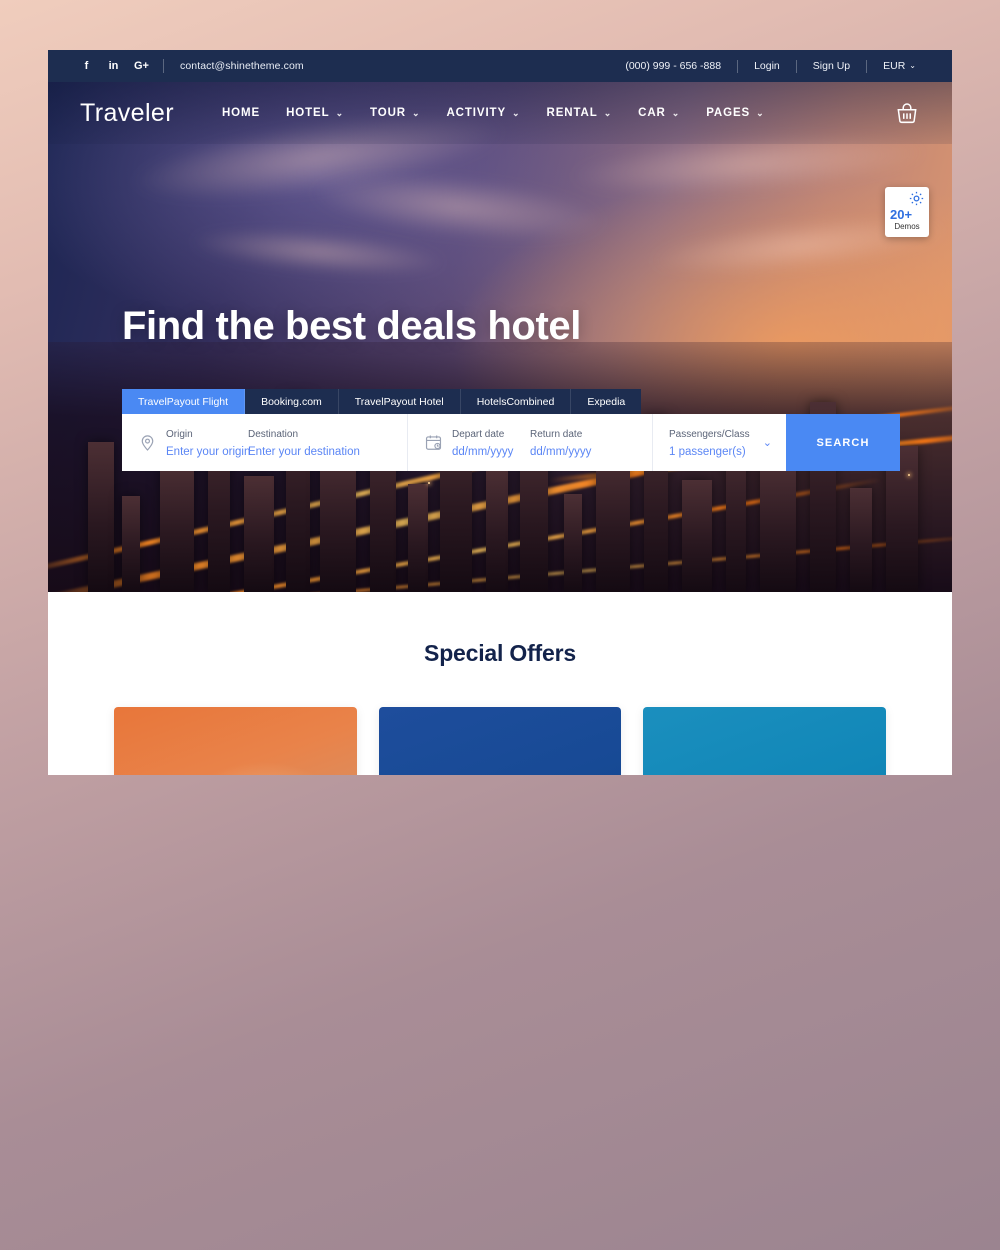 Image resolution: width=1000 pixels, height=1250 pixels. Describe the element at coordinates (304, 452) in the screenshot. I see `destination-input: Enter your destination` at that location.